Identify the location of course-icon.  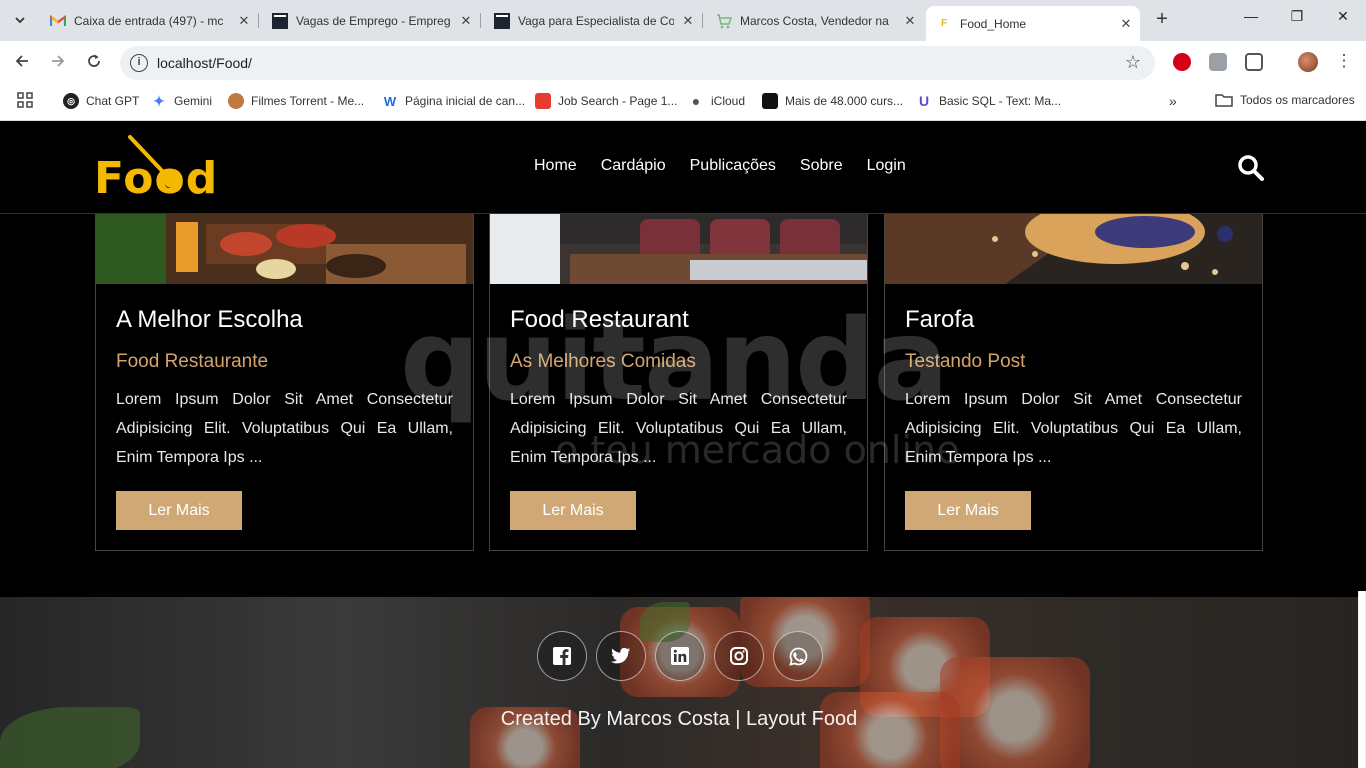
(770, 101).